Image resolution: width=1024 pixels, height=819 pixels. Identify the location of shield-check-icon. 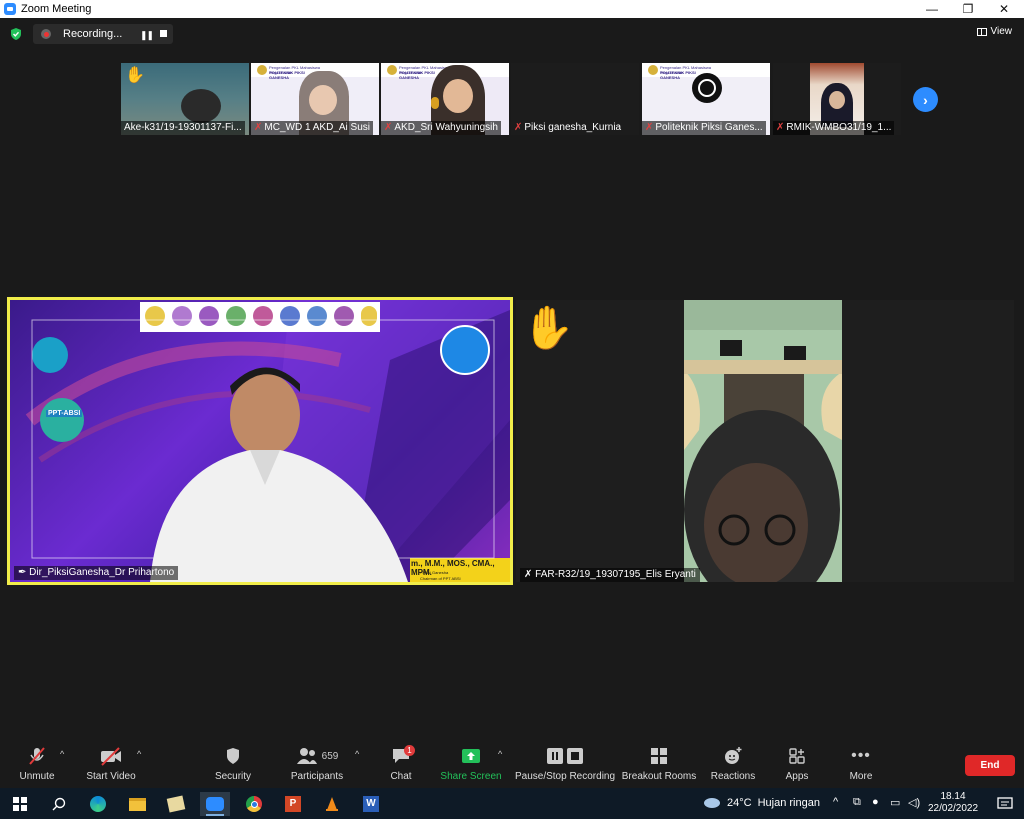
(16, 34).